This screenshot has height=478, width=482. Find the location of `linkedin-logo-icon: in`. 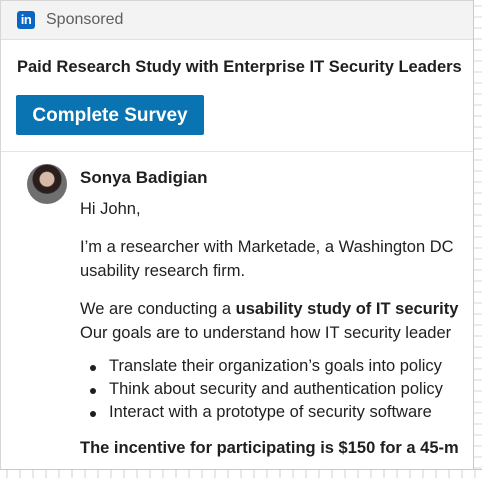

linkedin-logo-icon: in is located at coordinates (26, 20).